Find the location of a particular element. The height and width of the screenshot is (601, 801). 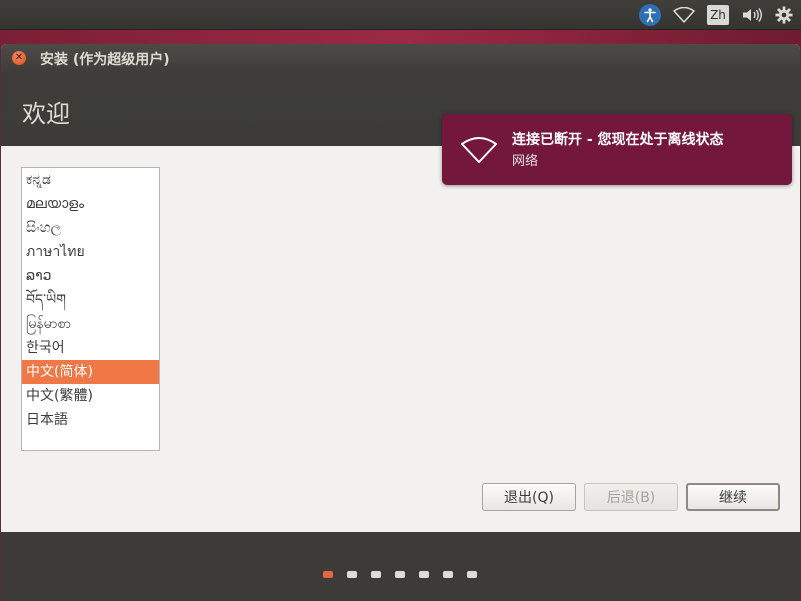

system-tray: Zh is located at coordinates (720, 14).